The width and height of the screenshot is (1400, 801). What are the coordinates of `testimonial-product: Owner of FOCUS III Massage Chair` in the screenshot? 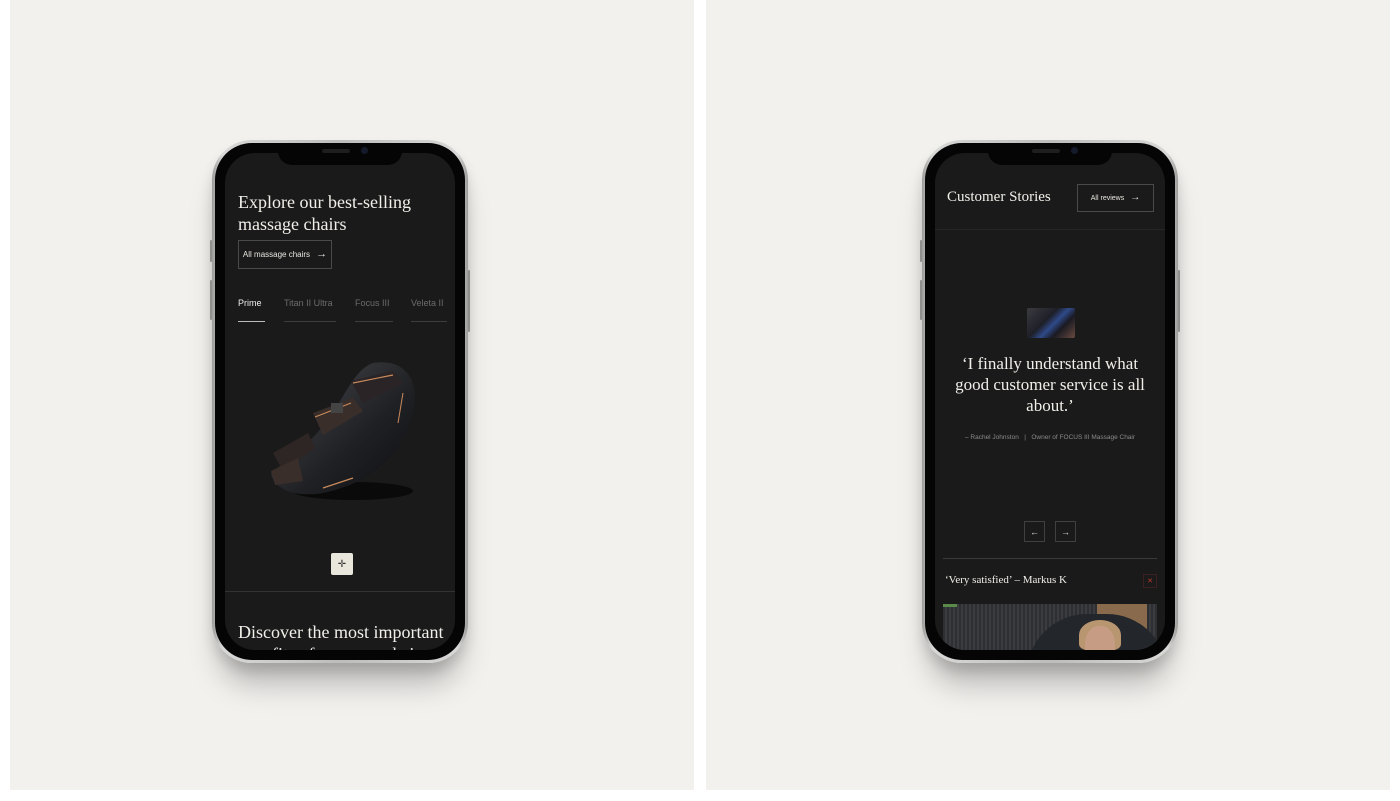 It's located at (1083, 437).